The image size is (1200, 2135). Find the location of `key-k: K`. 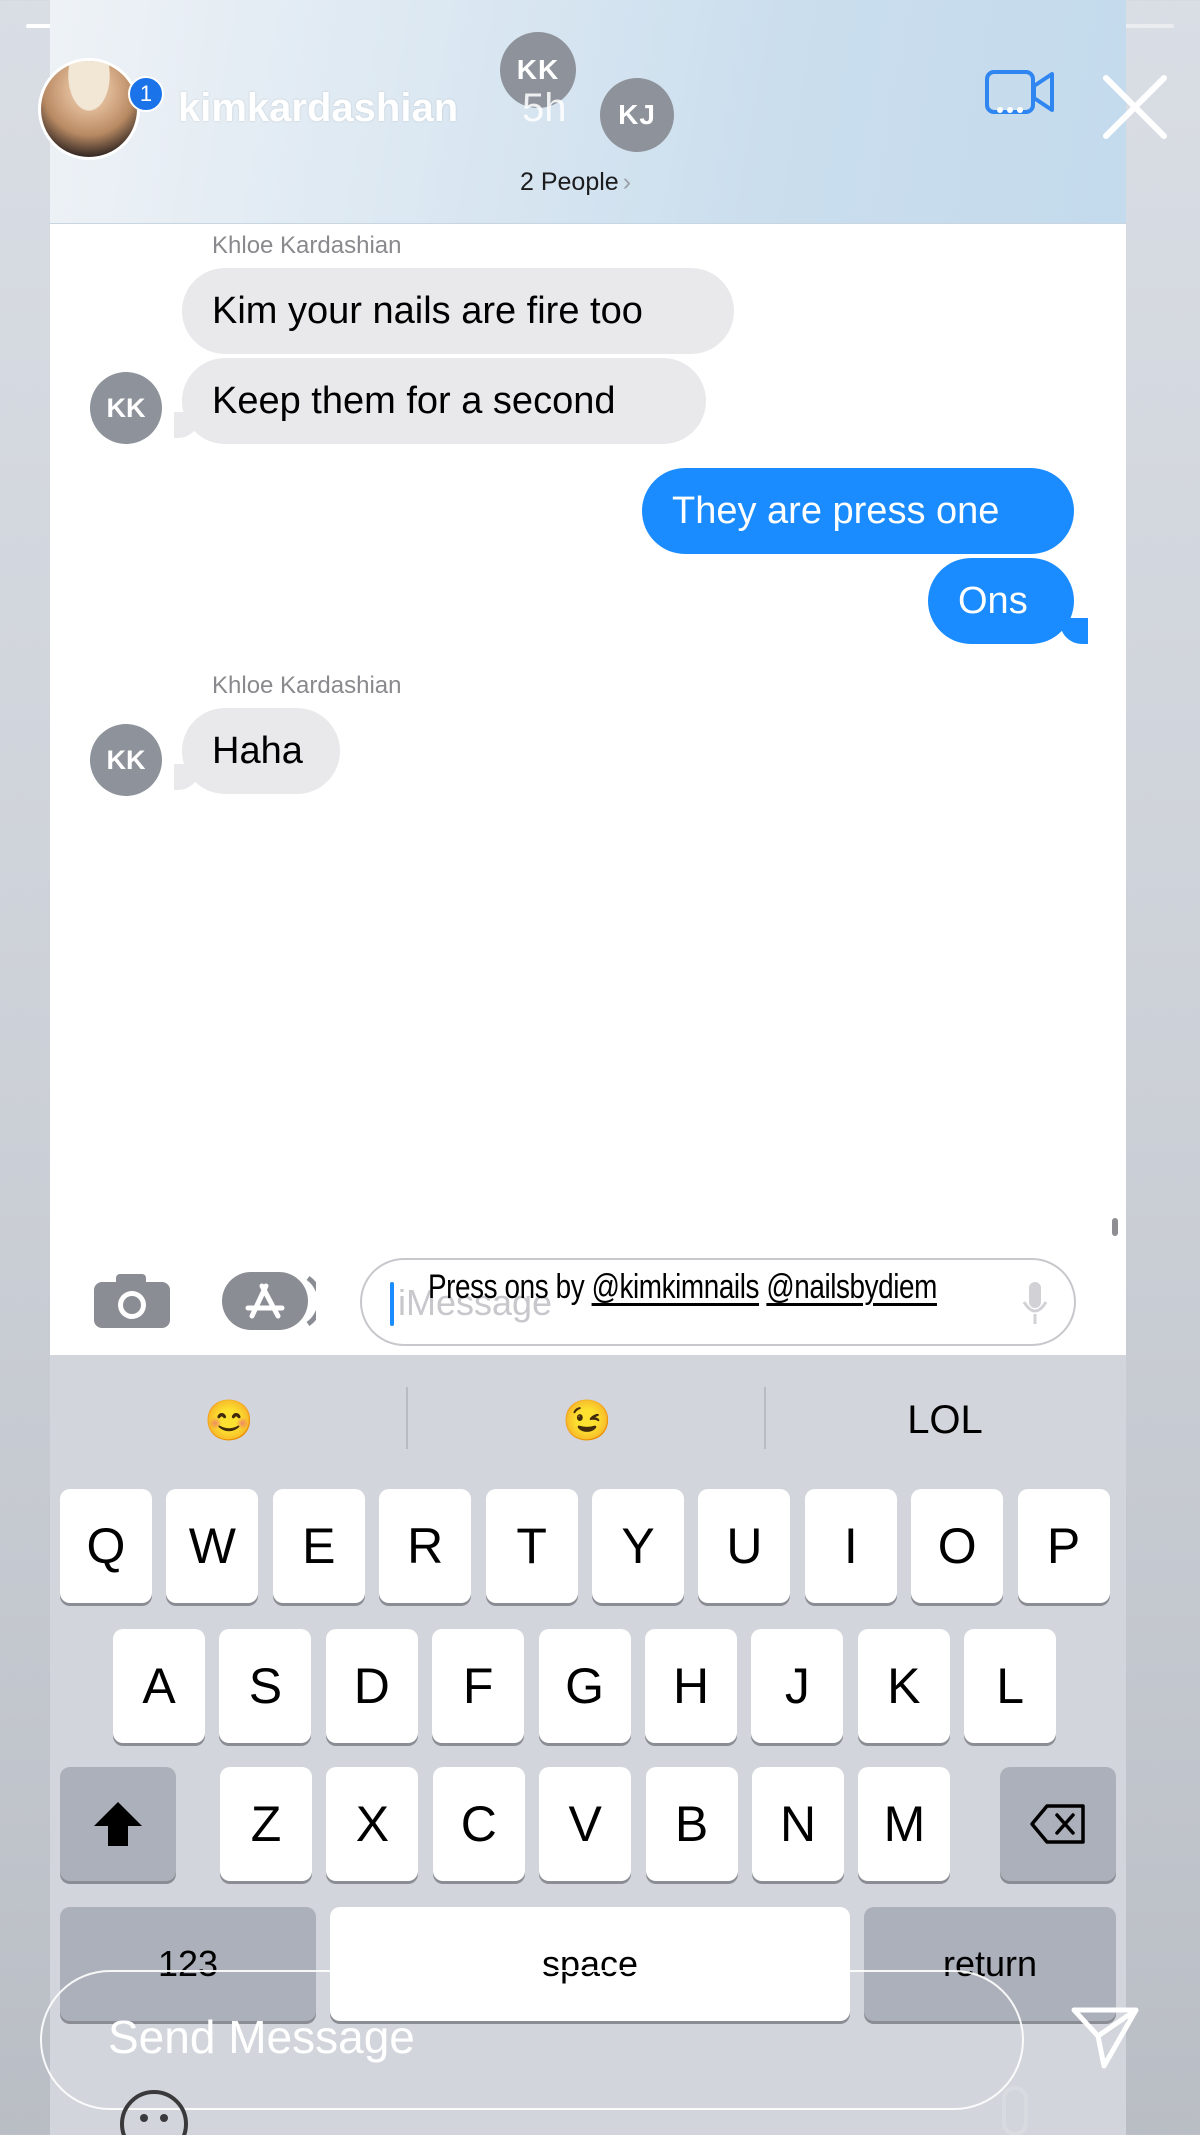

key-k: K is located at coordinates (903, 1686).